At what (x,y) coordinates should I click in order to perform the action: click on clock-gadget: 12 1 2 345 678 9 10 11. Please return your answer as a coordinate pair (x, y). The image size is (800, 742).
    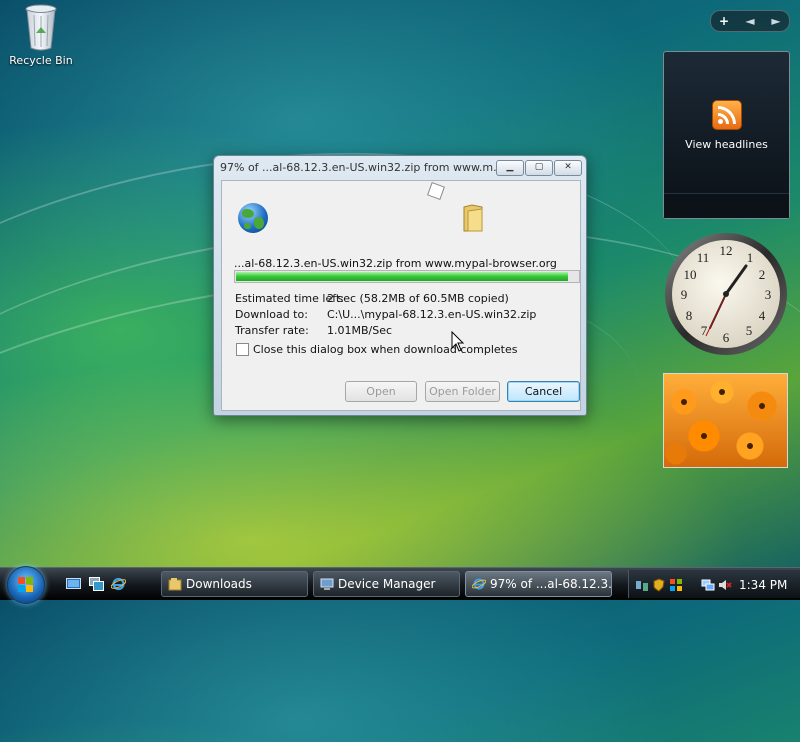
    Looking at the image, I should click on (726, 295).